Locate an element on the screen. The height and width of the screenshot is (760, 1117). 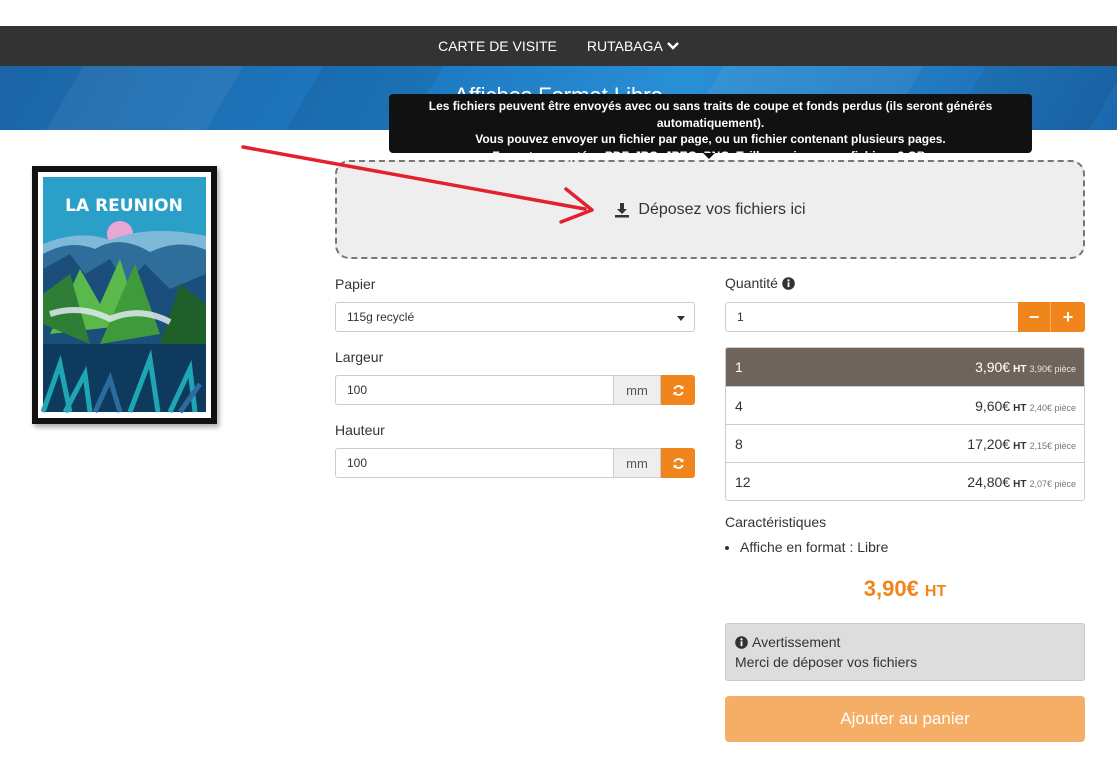
product-preview-image: LA REUNION is located at coordinates (124, 295).